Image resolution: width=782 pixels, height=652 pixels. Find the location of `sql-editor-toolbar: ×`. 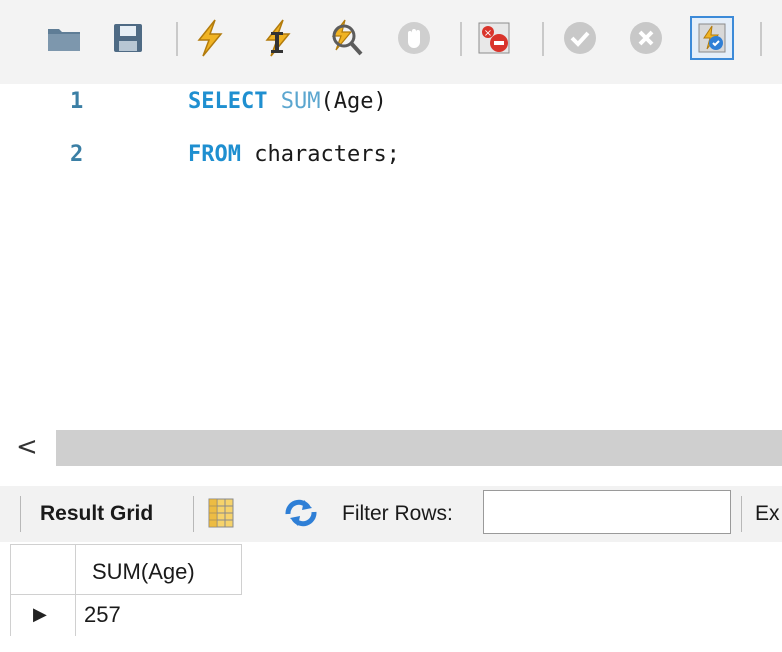

sql-editor-toolbar: × is located at coordinates (391, 42).